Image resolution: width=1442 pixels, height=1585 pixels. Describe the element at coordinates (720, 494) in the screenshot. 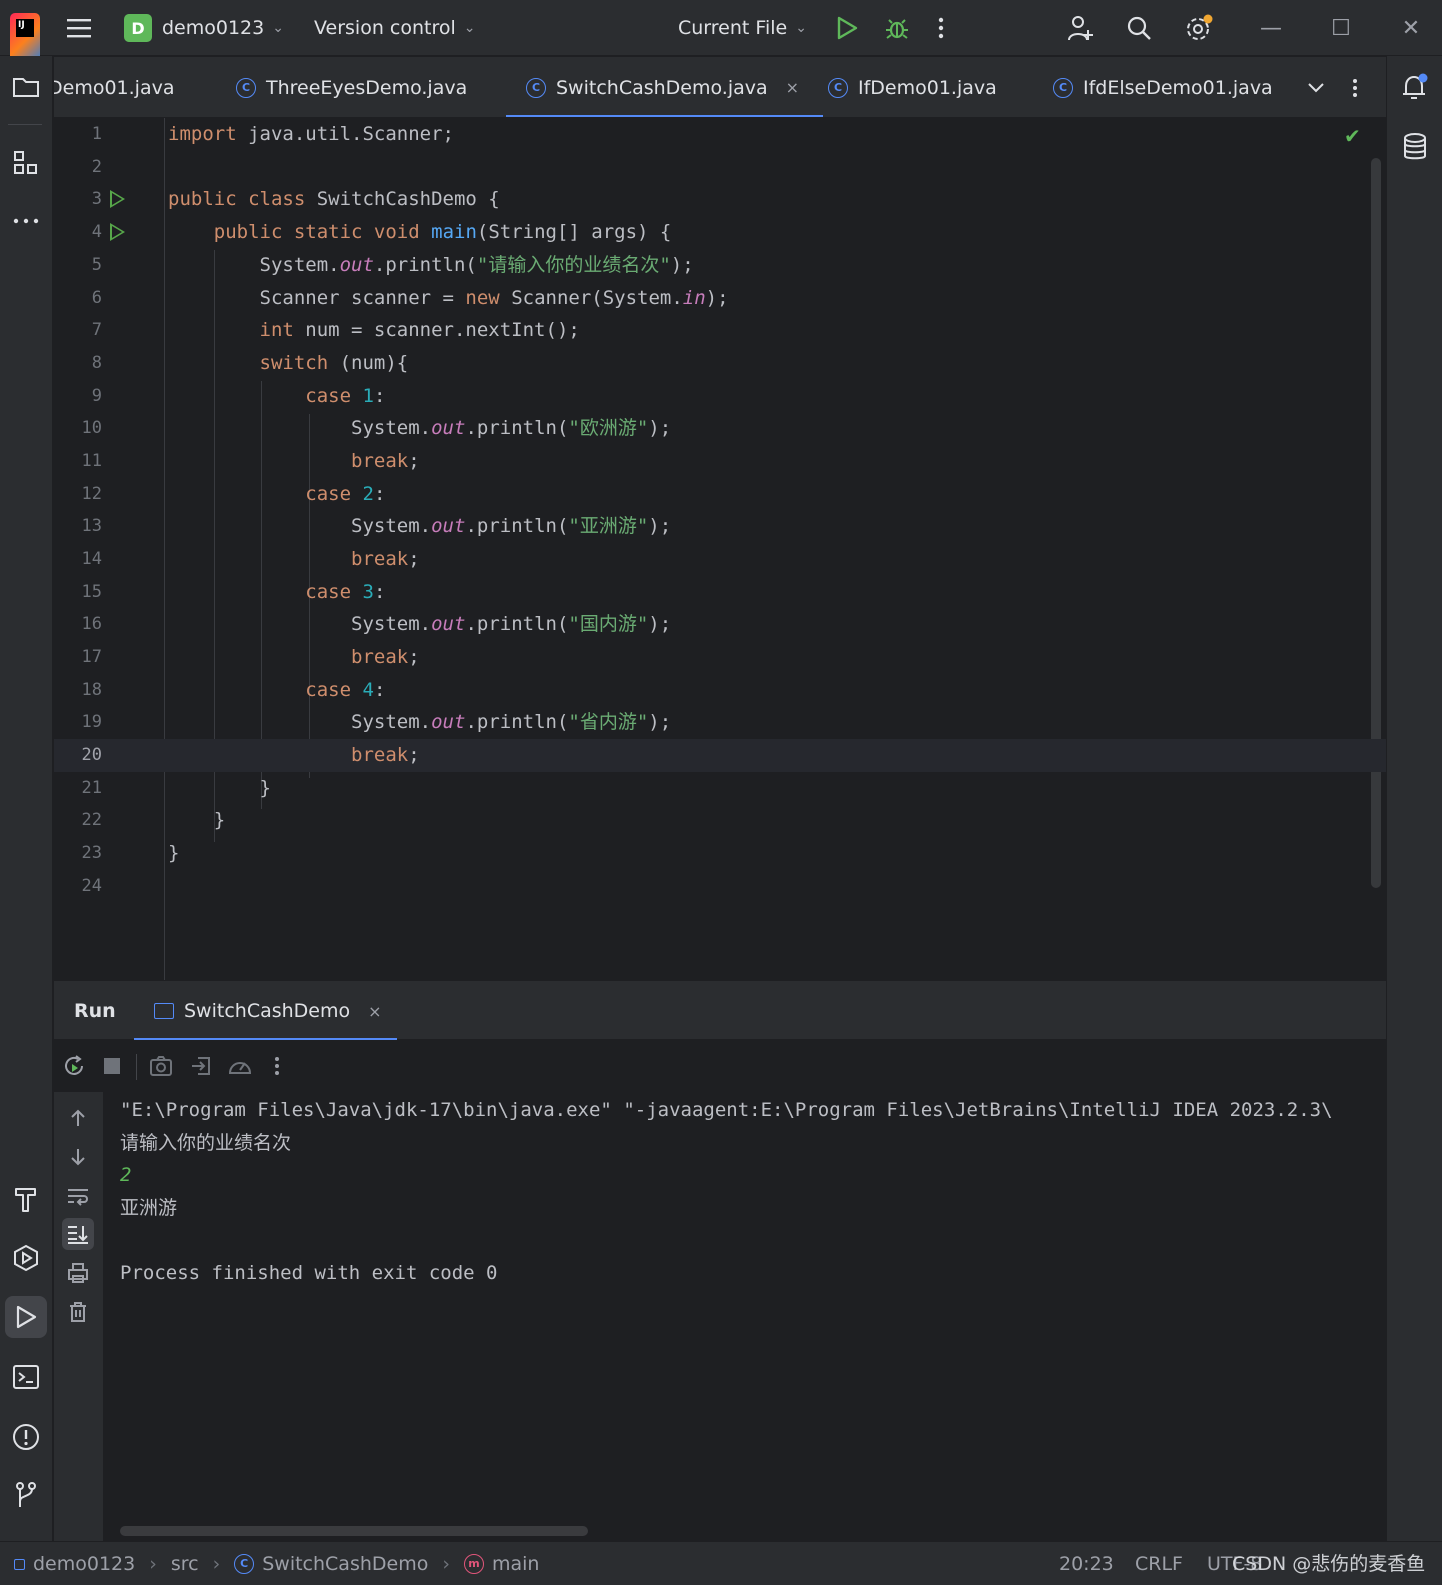

I see `code-line: 12 case 2:` at that location.